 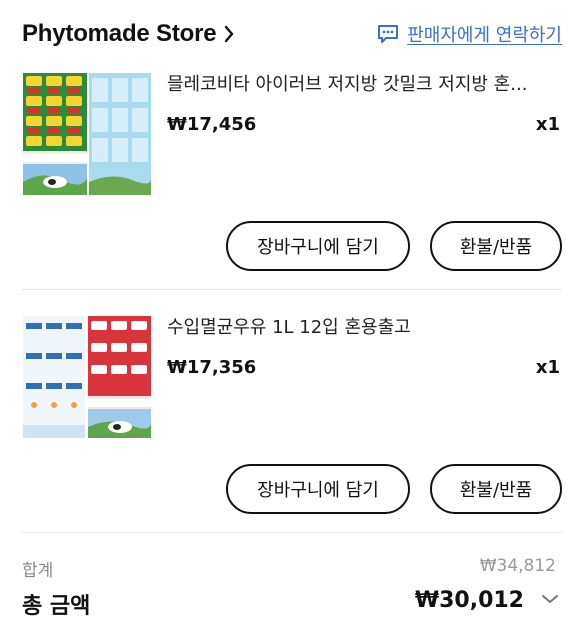 What do you see at coordinates (212, 367) in the screenshot?
I see `product-price: ₩17,356` at bounding box center [212, 367].